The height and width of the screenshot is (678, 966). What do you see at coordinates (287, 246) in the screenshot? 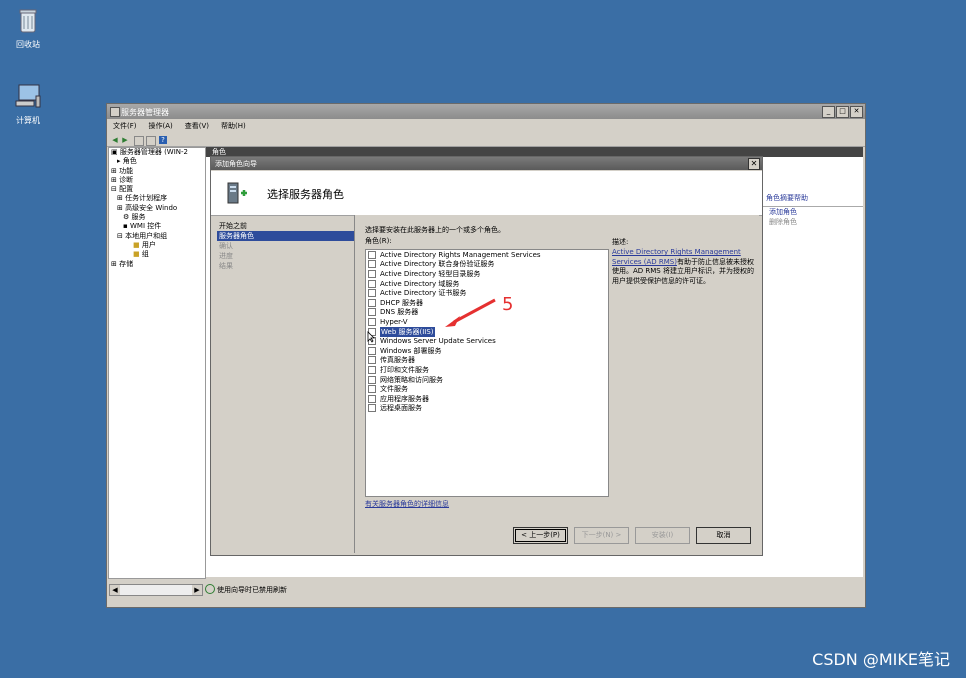
I see `wizard-steps: 开始之前 服务器角色 确认 进度 结果` at bounding box center [287, 246].